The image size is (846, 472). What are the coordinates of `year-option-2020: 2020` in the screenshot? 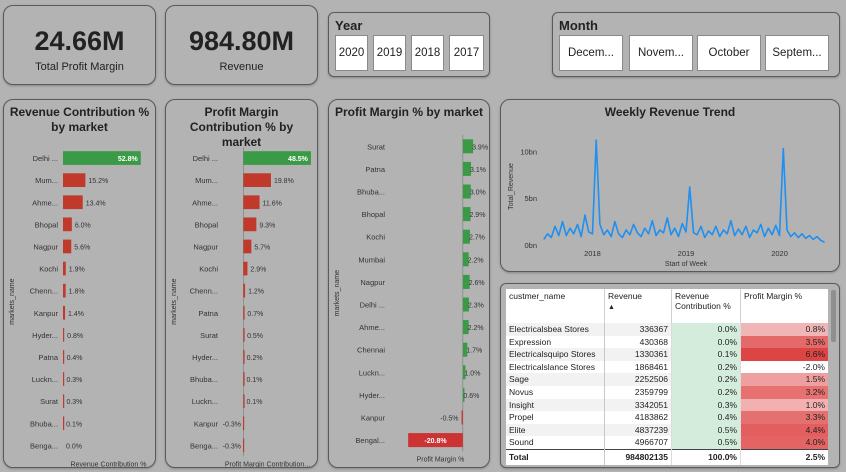 It's located at (351, 53).